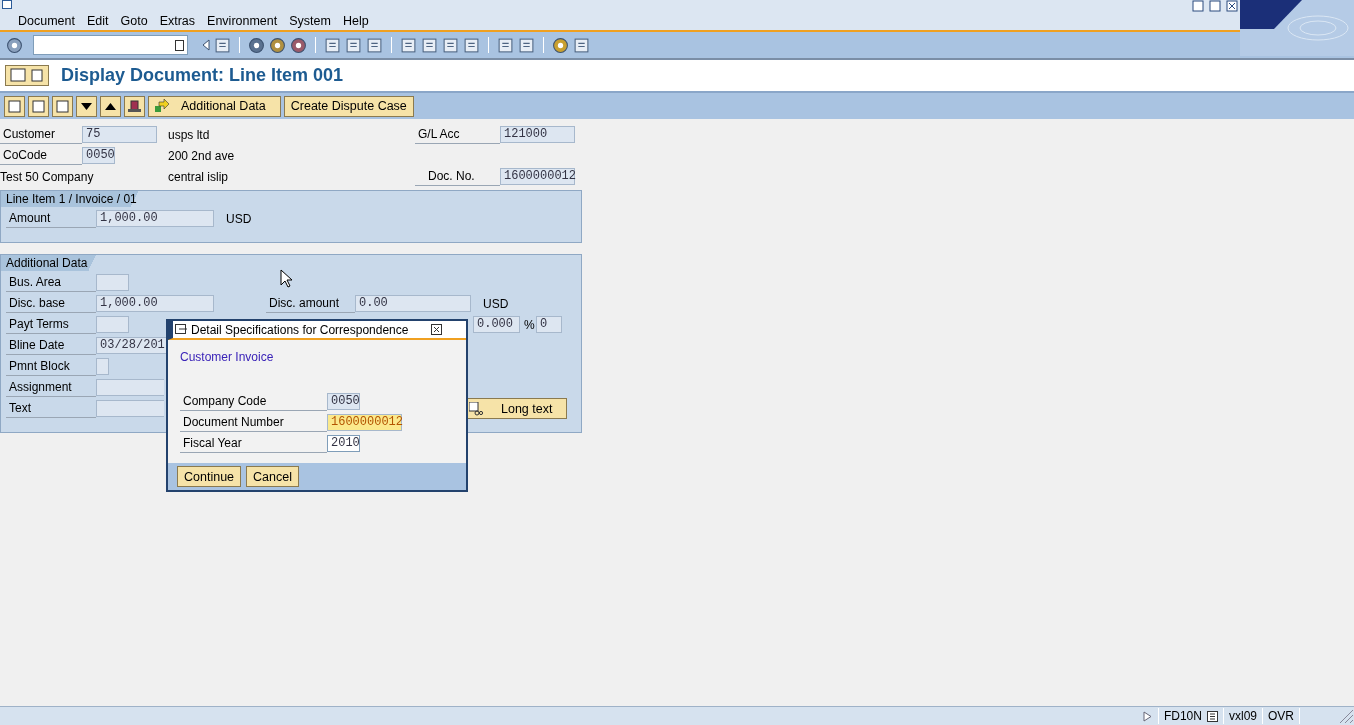  What do you see at coordinates (253, 443) in the screenshot?
I see `field-label: Fiscal Year` at bounding box center [253, 443].